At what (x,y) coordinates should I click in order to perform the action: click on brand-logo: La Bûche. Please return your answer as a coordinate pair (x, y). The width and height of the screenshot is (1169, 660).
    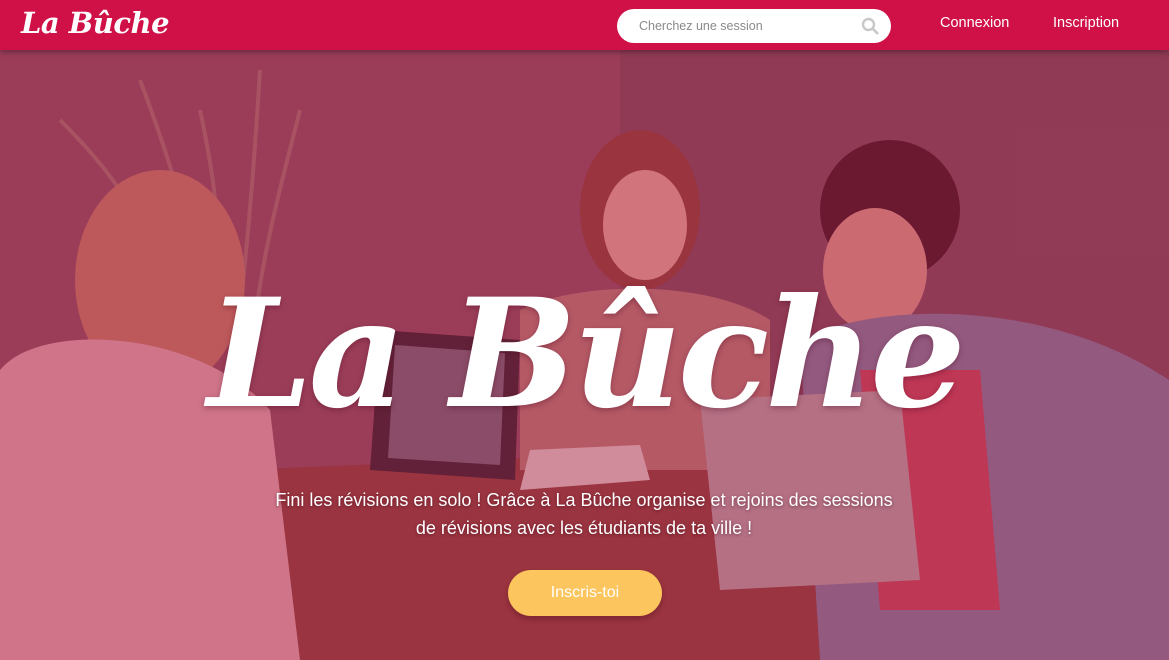
    Looking at the image, I should click on (95, 23).